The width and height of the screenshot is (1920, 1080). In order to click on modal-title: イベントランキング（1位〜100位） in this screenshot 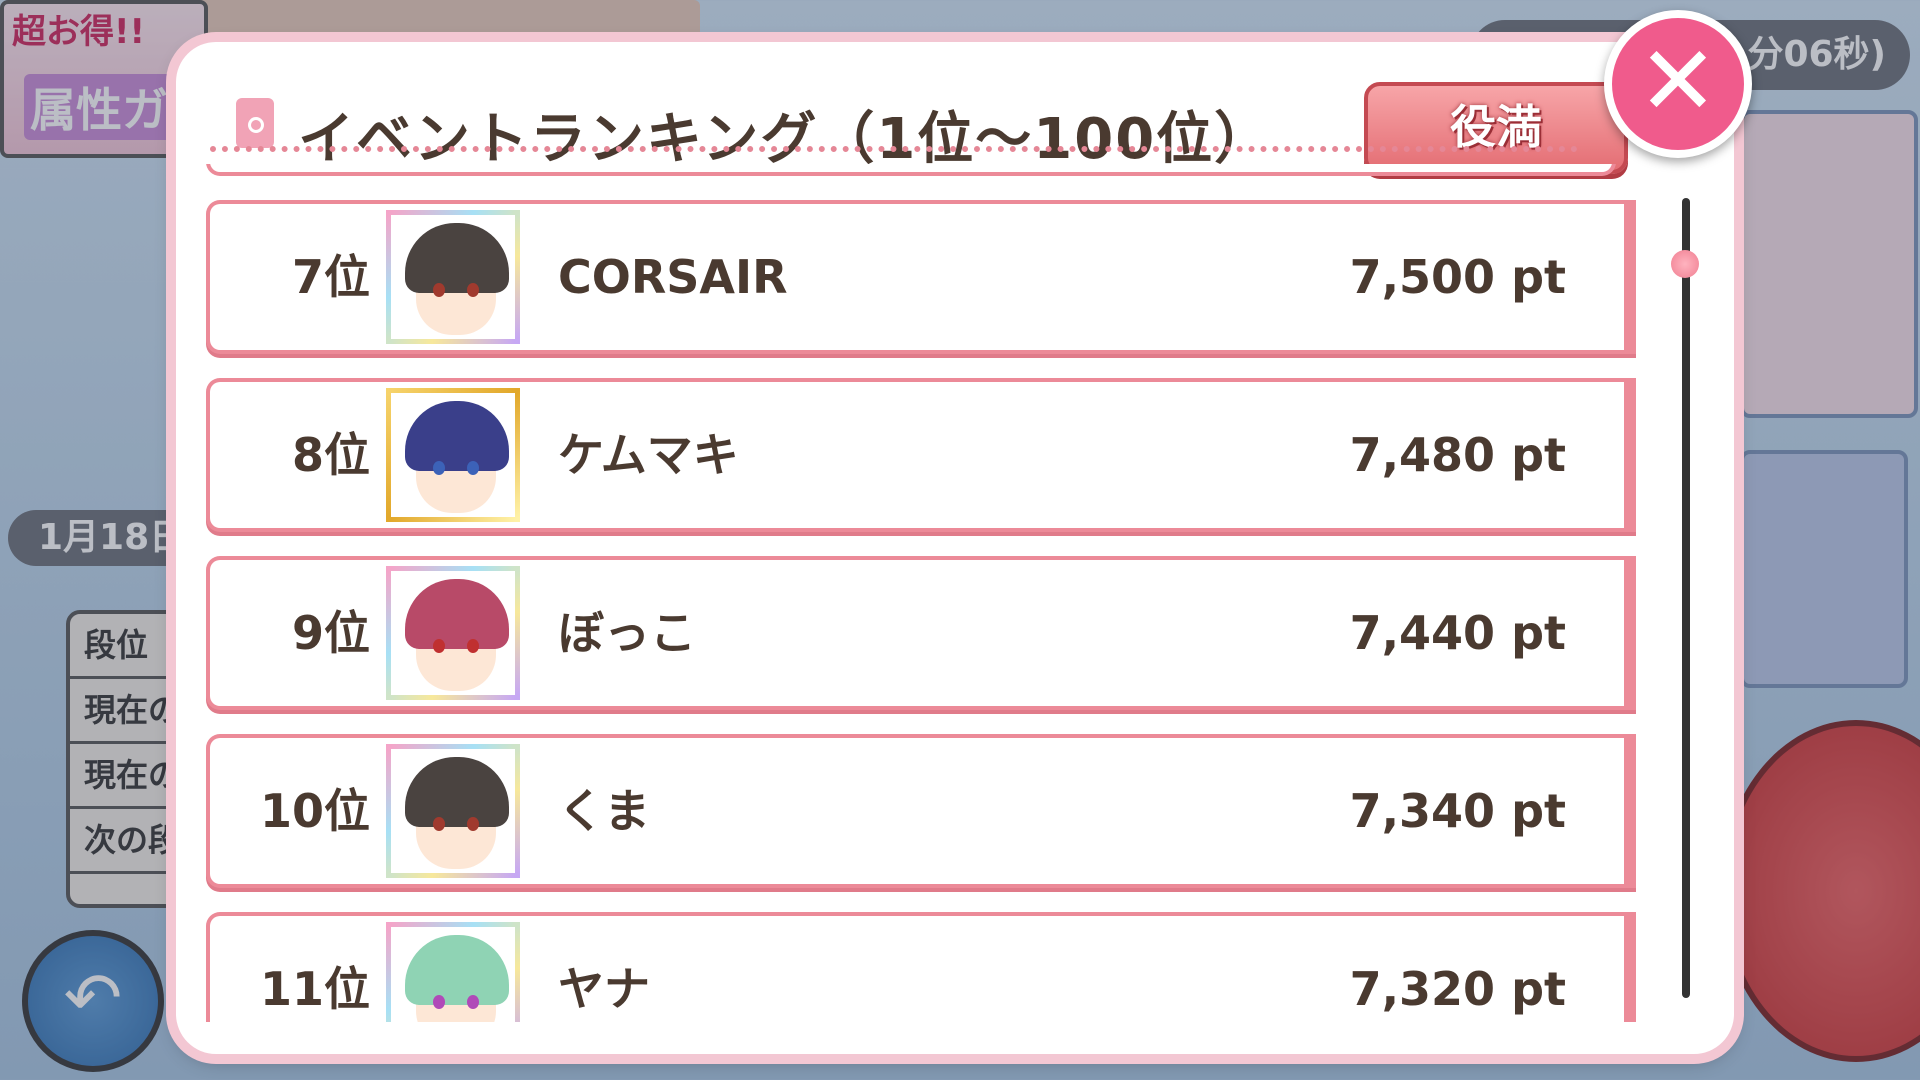, I will do `click(785, 139)`.